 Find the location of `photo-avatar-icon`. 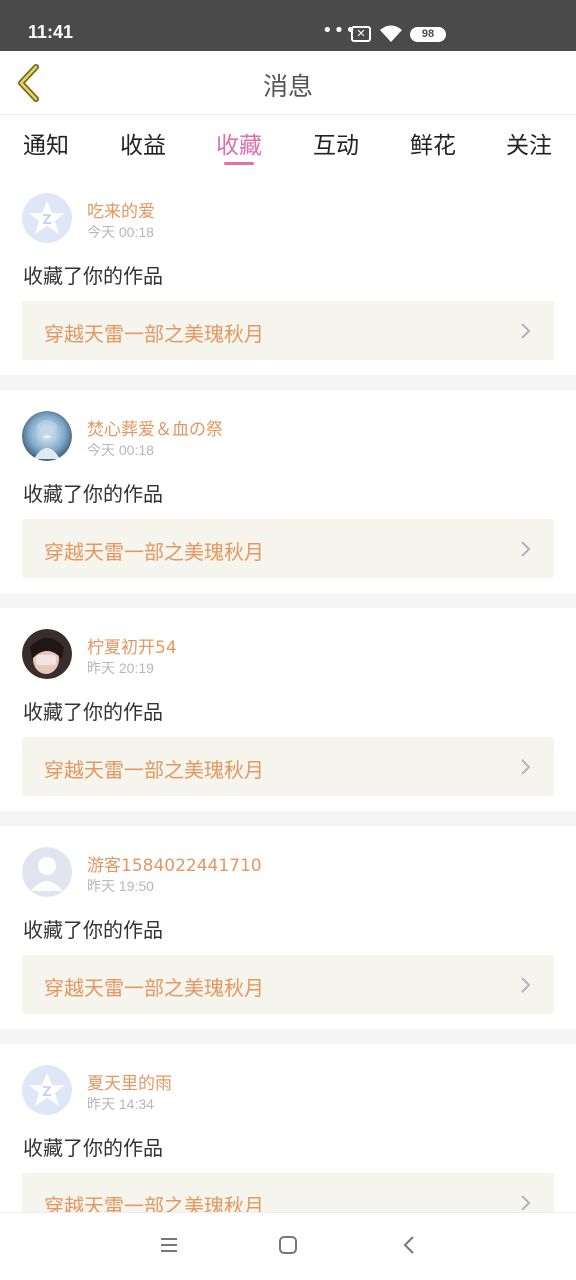

photo-avatar-icon is located at coordinates (47, 654).